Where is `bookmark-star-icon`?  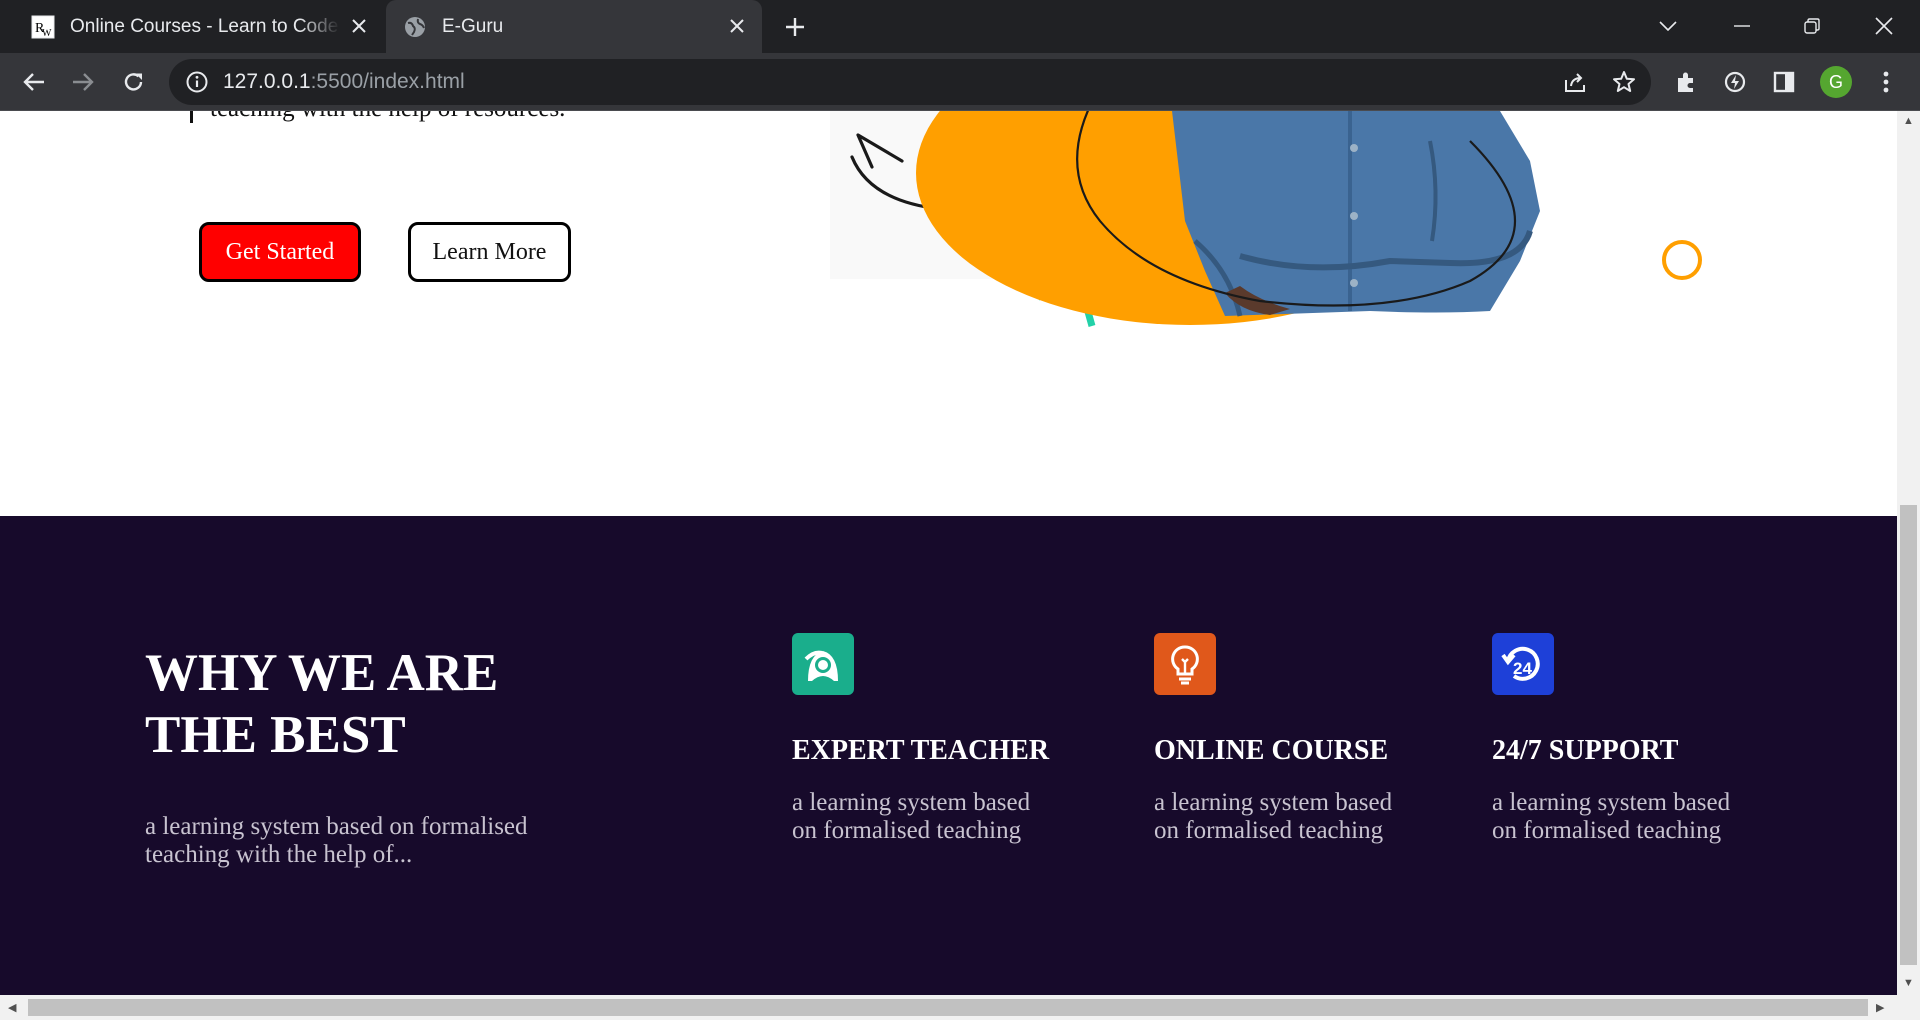
bookmark-star-icon is located at coordinates (1624, 82).